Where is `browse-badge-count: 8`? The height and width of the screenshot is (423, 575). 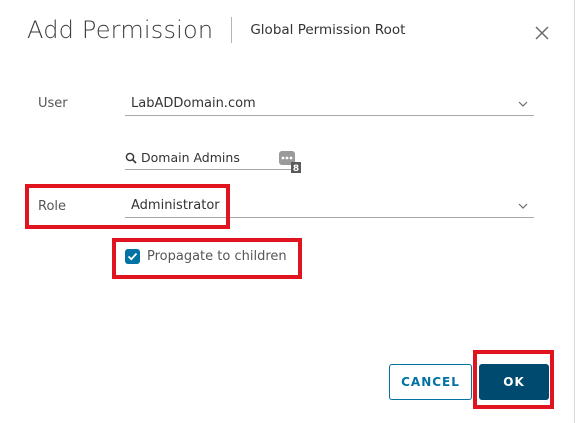
browse-badge-count: 8 is located at coordinates (296, 169).